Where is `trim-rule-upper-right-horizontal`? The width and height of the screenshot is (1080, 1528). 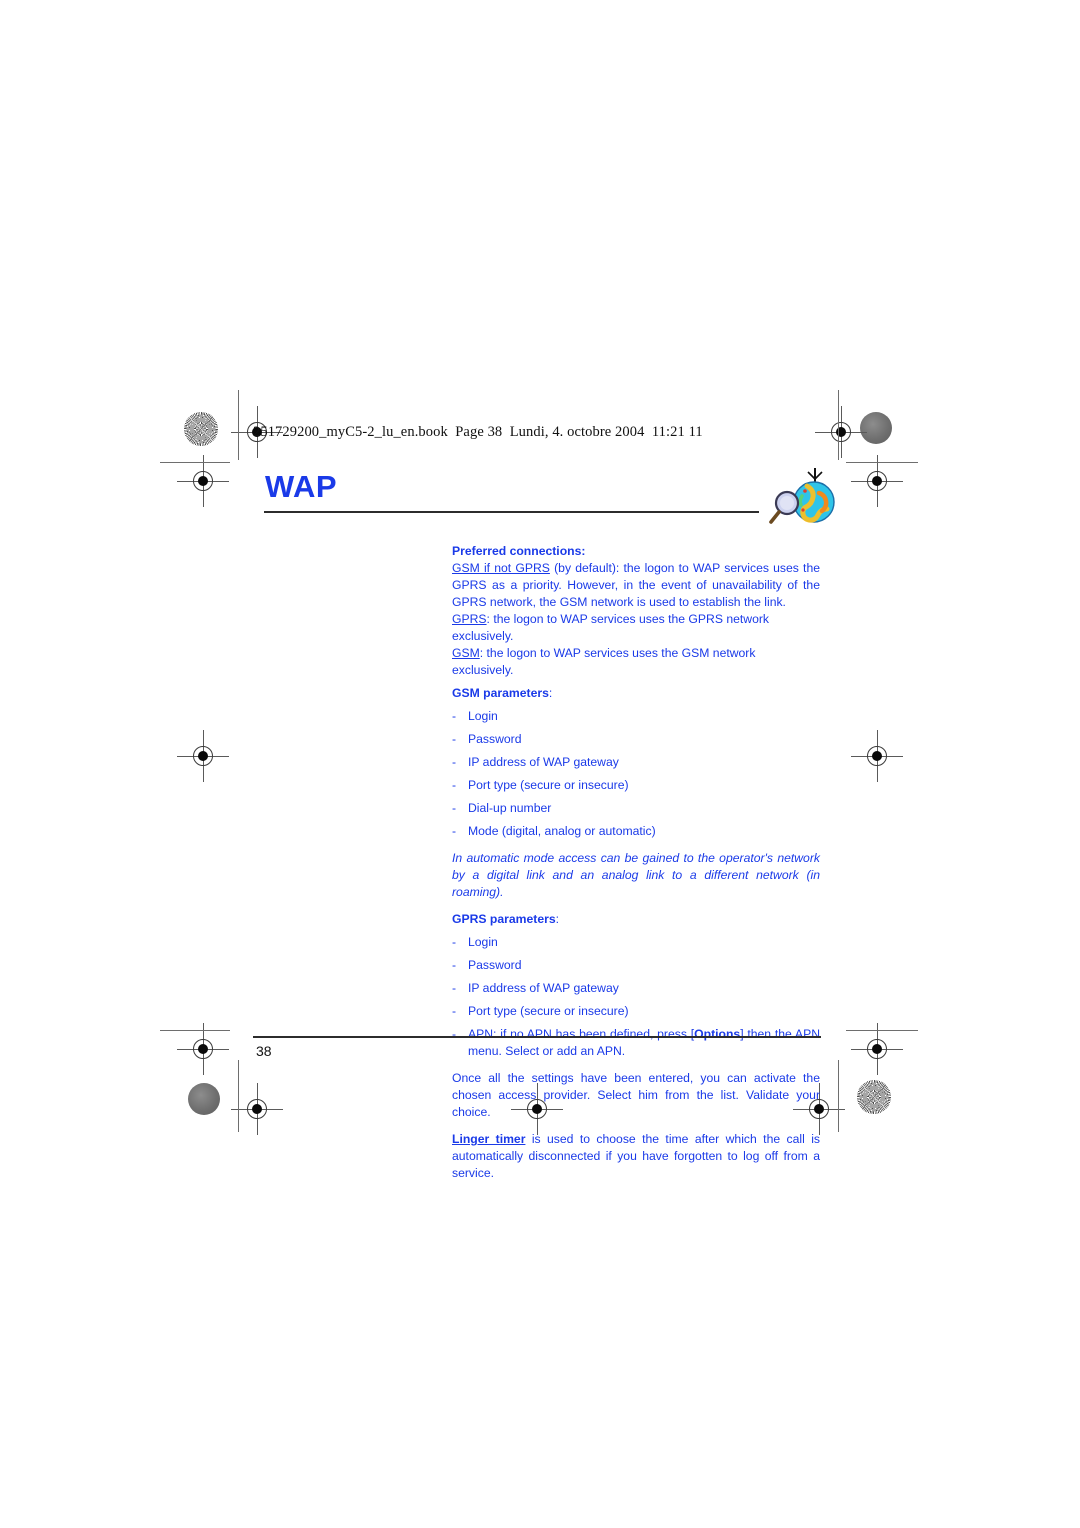 trim-rule-upper-right-horizontal is located at coordinates (882, 462).